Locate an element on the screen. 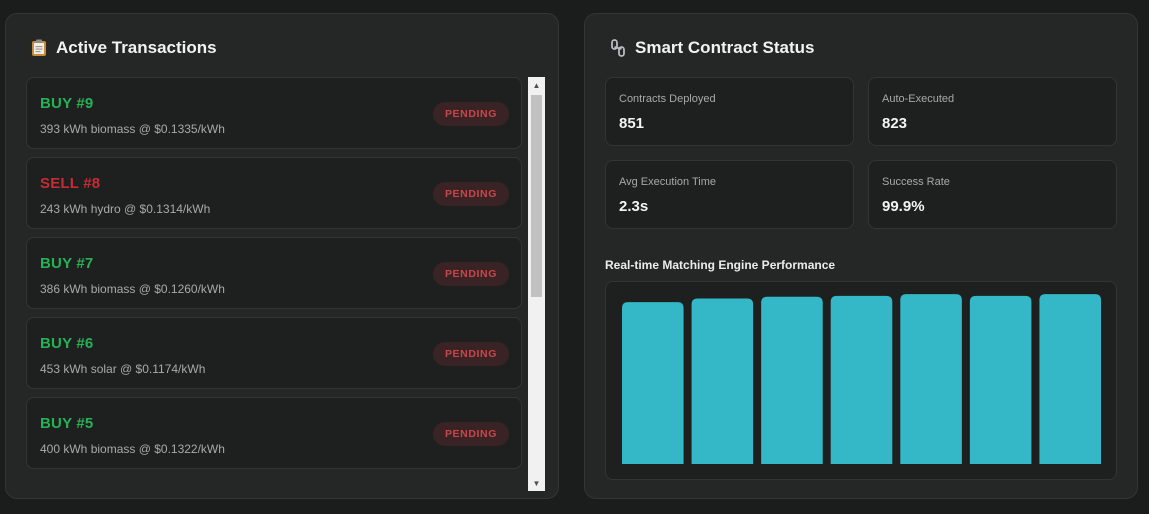  stat-card-success-rate: Success Rate 99.9% is located at coordinates (992, 194).